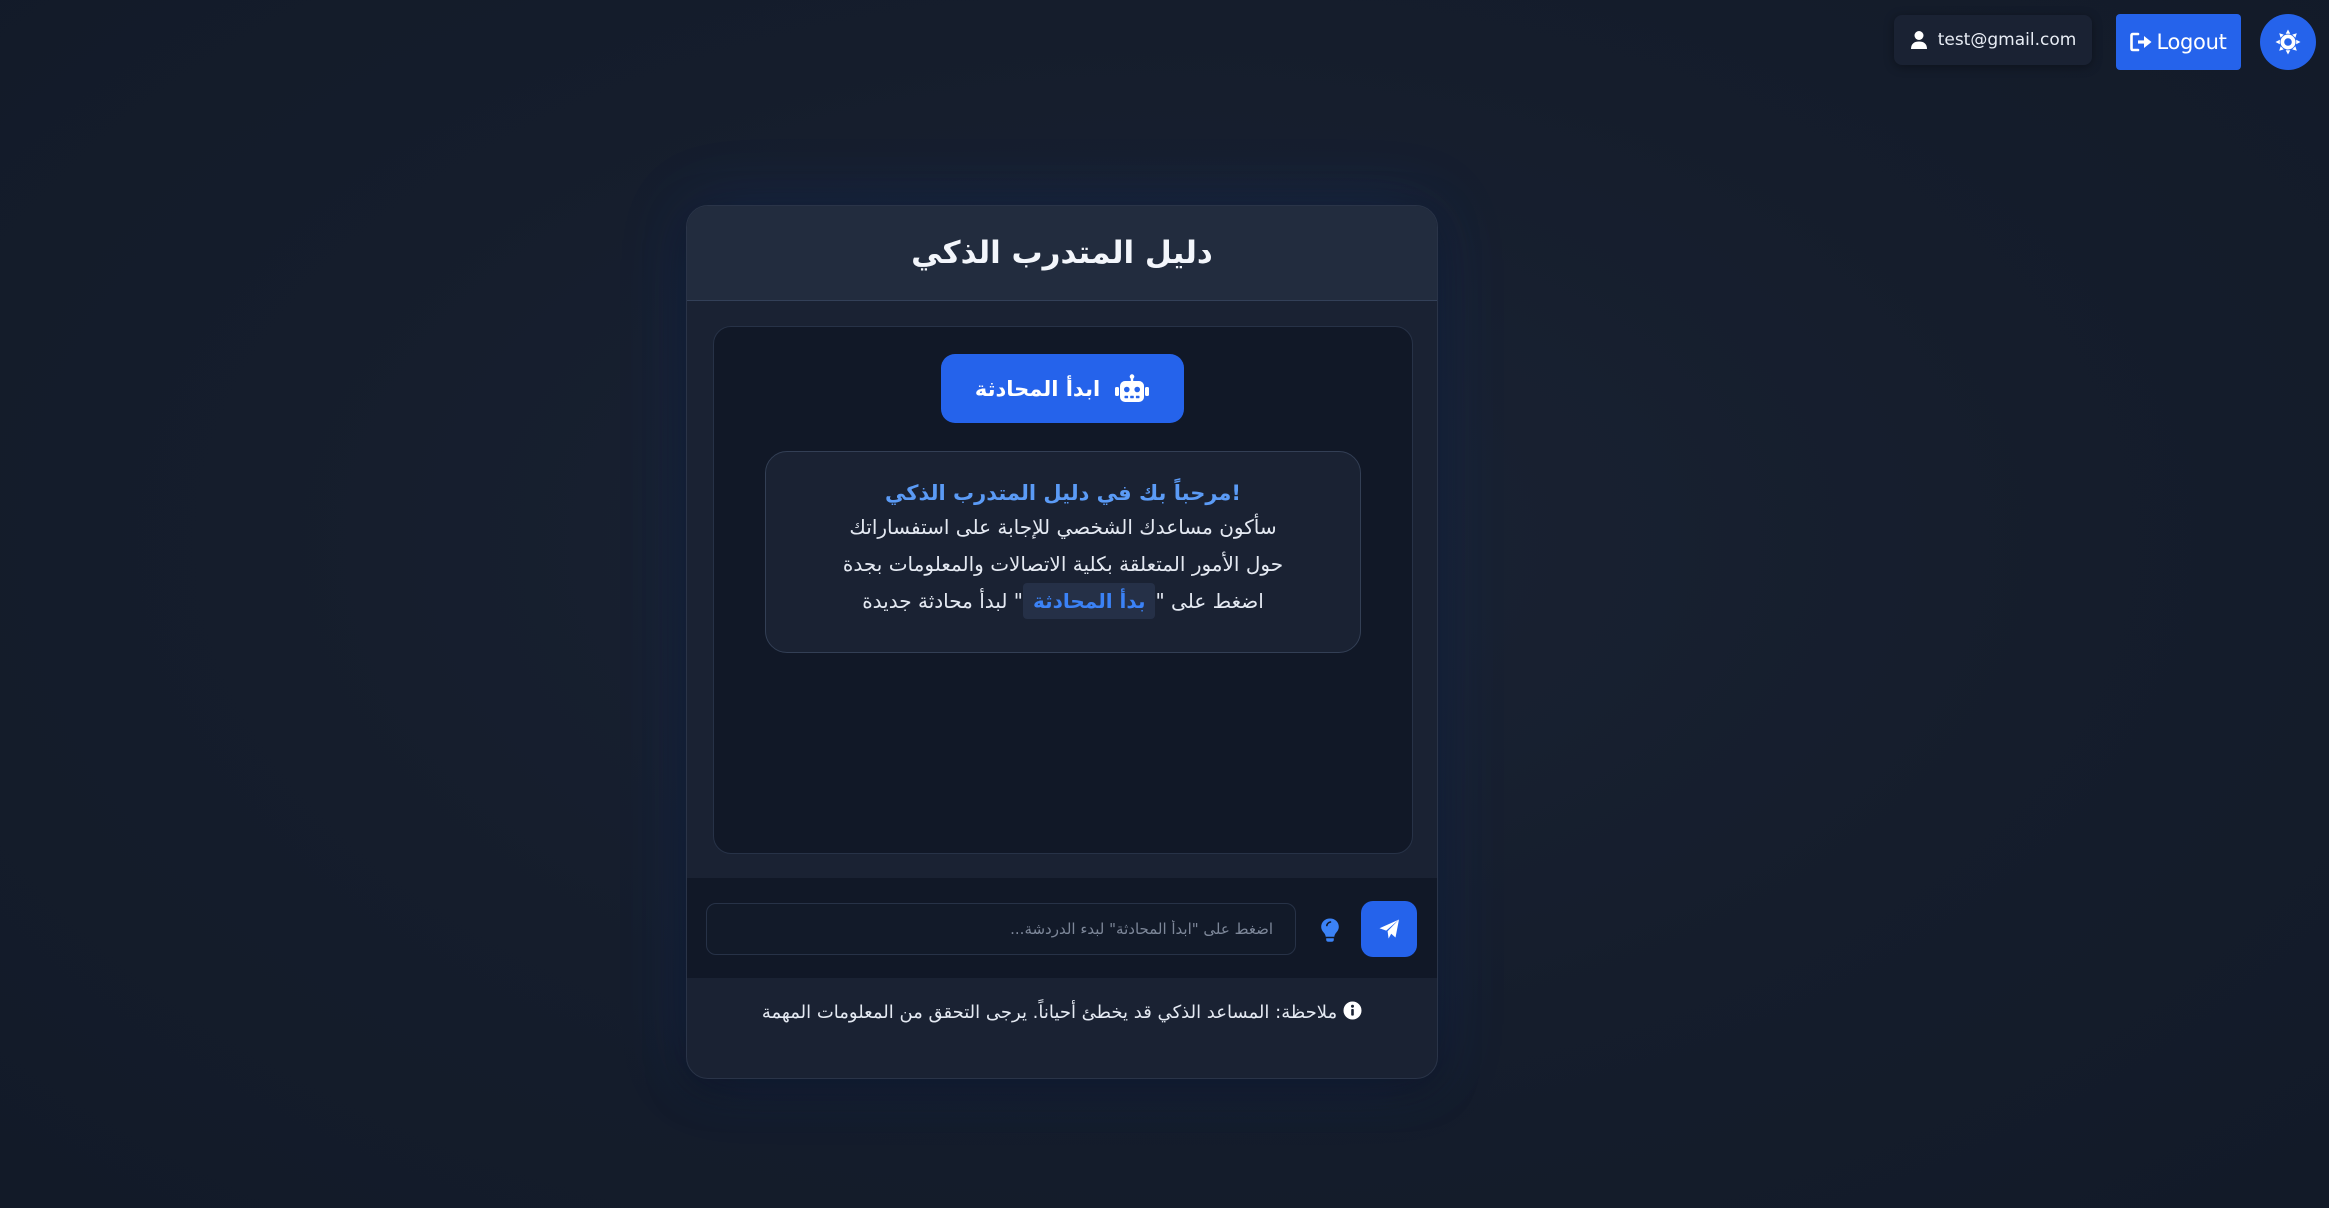 Image resolution: width=2329 pixels, height=1208 pixels. What do you see at coordinates (1132, 387) in the screenshot?
I see `robot-icon` at bounding box center [1132, 387].